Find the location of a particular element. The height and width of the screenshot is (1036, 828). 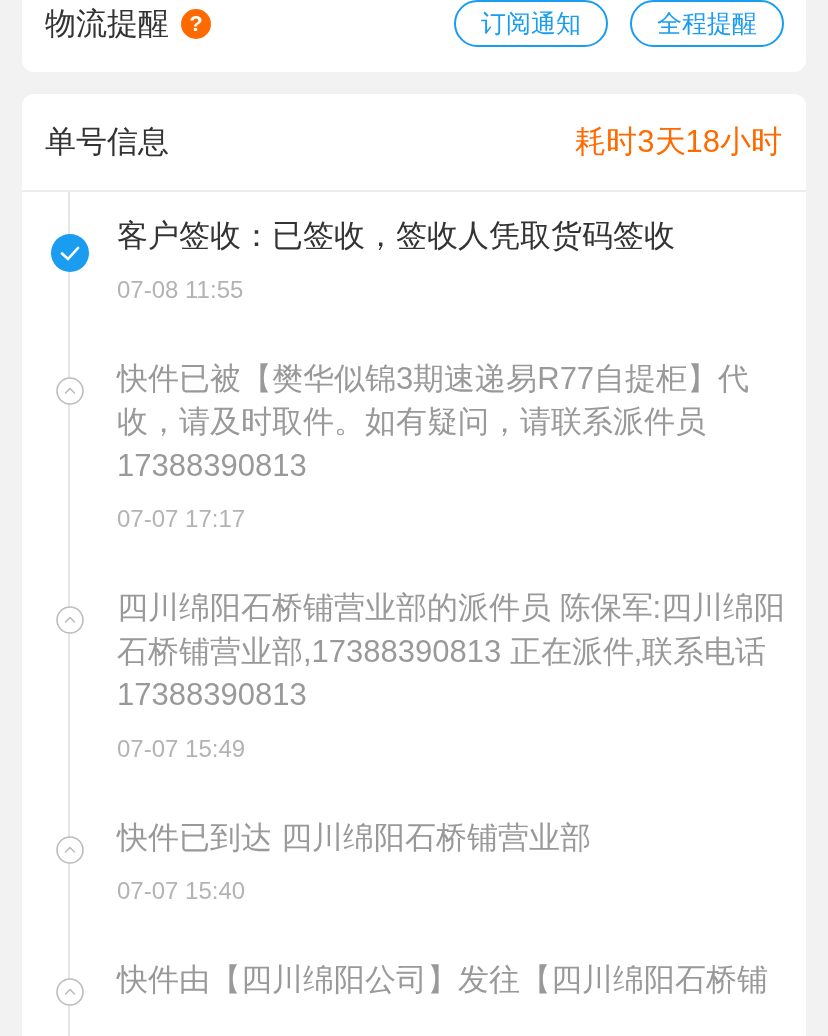

event-time: 07-07 17:17 is located at coordinates (182, 519).